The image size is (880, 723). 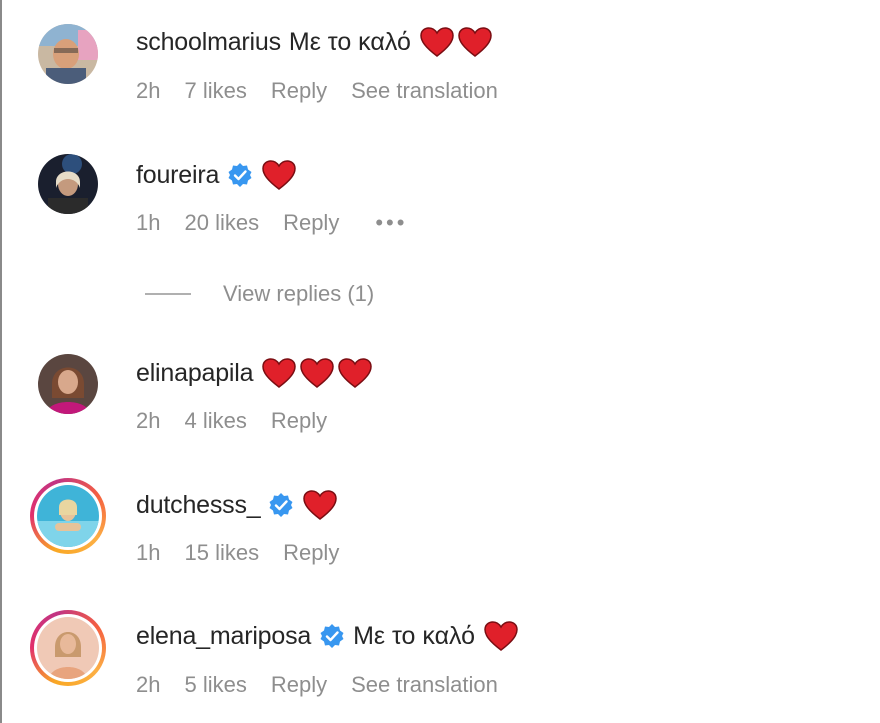 What do you see at coordinates (195, 373) in the screenshot?
I see `username: elinapapila` at bounding box center [195, 373].